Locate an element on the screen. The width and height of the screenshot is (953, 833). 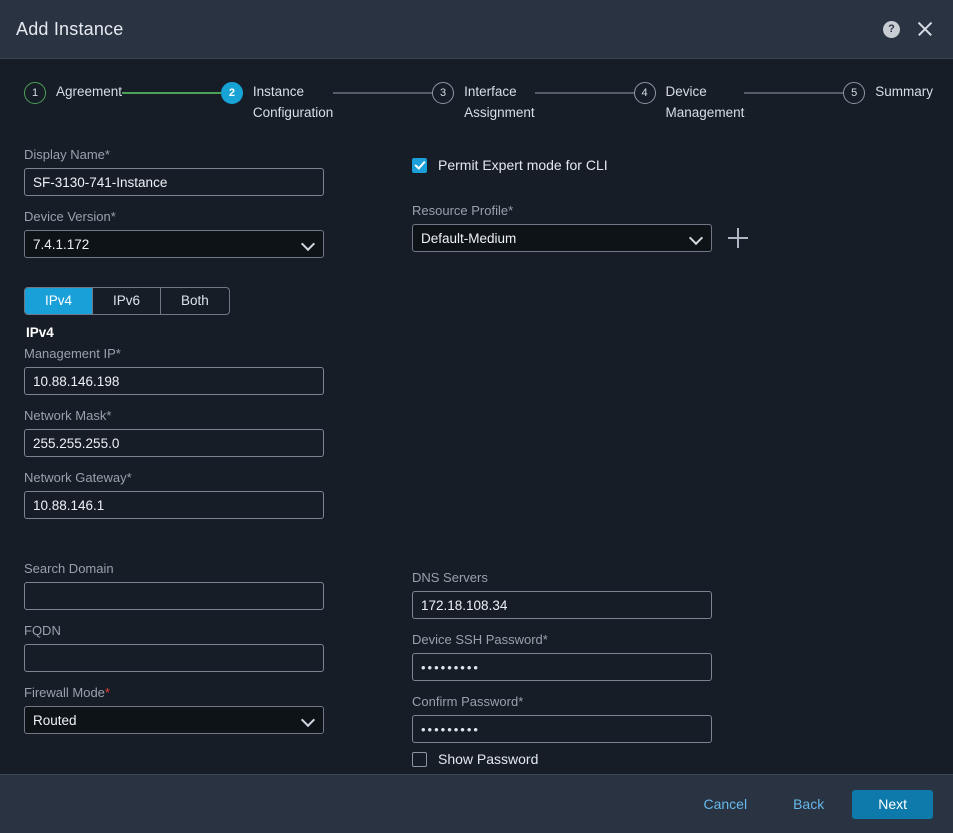
cancel-button: Cancel is located at coordinates (725, 804).